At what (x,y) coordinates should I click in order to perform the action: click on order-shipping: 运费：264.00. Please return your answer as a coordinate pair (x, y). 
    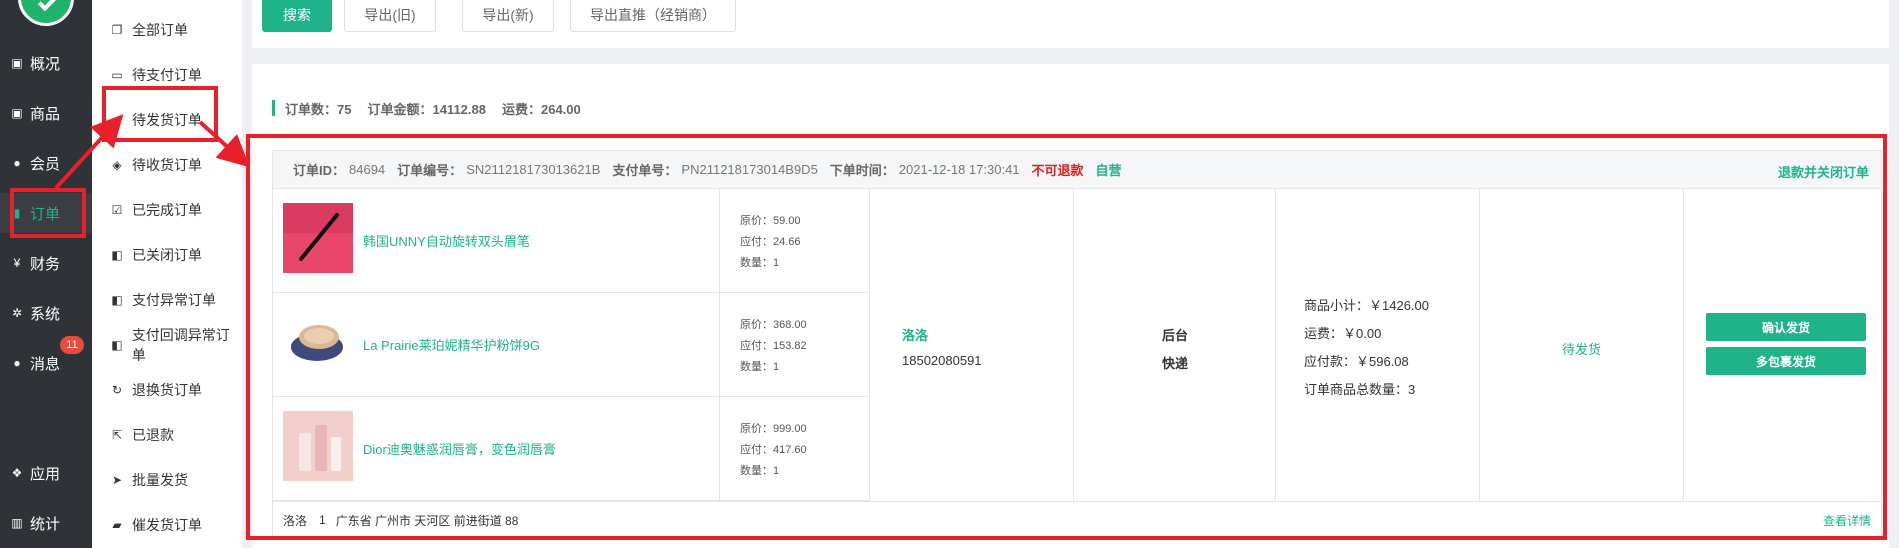
    Looking at the image, I should click on (541, 109).